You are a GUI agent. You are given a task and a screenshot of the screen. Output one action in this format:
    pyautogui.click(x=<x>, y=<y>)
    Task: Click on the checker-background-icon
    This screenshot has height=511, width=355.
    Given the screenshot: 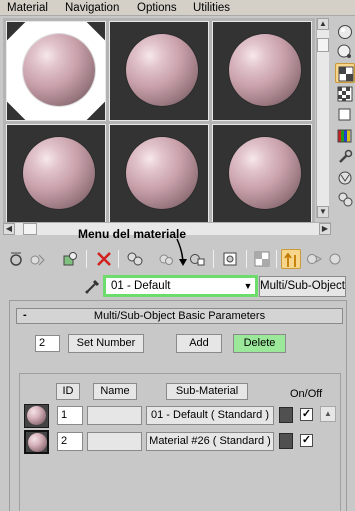 What is the action you would take?
    pyautogui.click(x=346, y=74)
    